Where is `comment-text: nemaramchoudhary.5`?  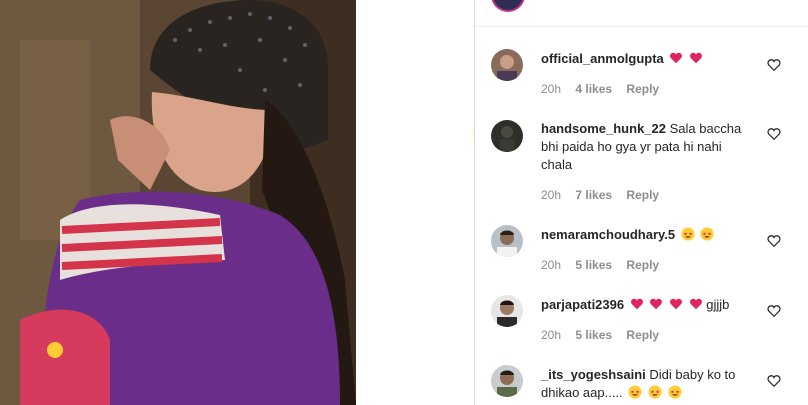 comment-text: nemaramchoudhary.5 is located at coordinates (646, 235).